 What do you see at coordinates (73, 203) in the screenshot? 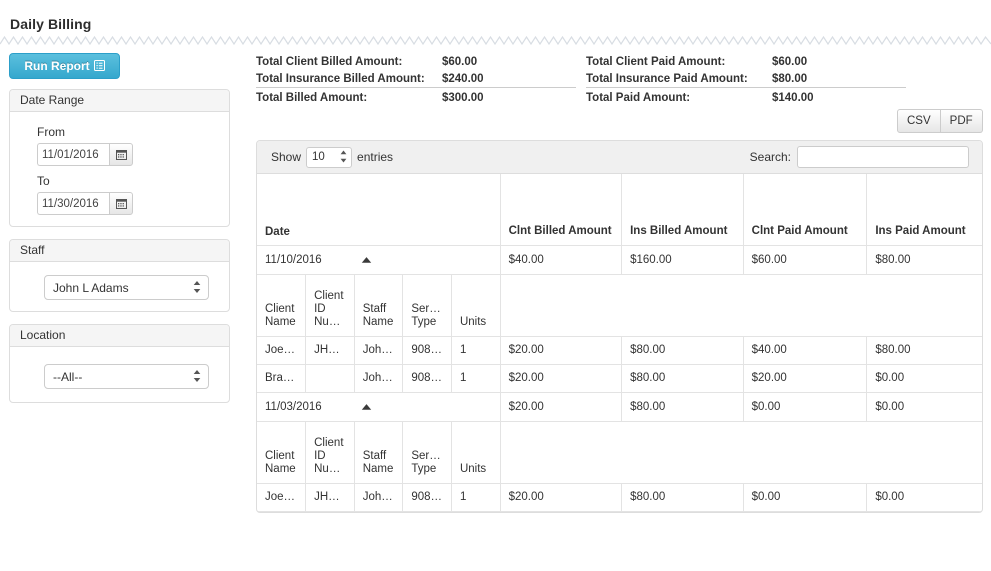
I see `to-date-input` at bounding box center [73, 203].